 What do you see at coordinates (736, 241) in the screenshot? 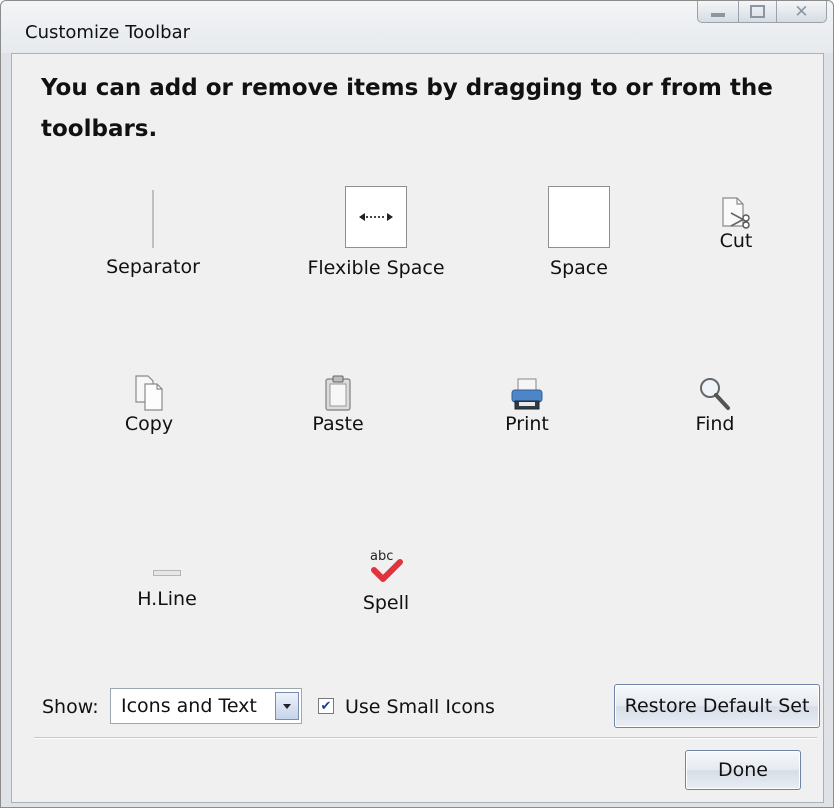
I see `palette-item-label: Cut` at bounding box center [736, 241].